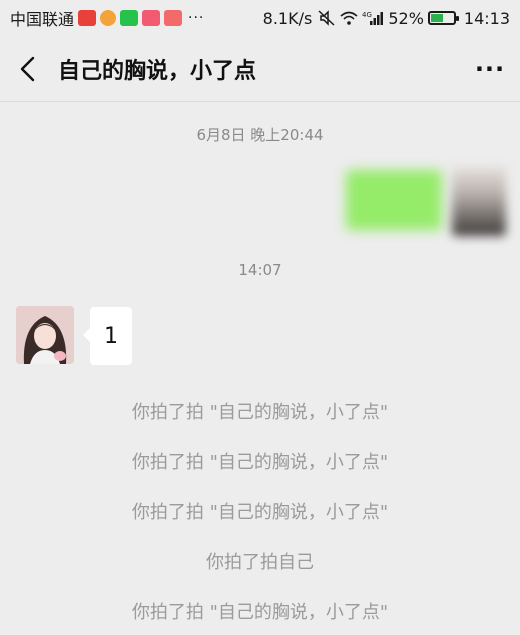 The image size is (520, 635). I want to click on notification-app-icon, so click(87, 18).